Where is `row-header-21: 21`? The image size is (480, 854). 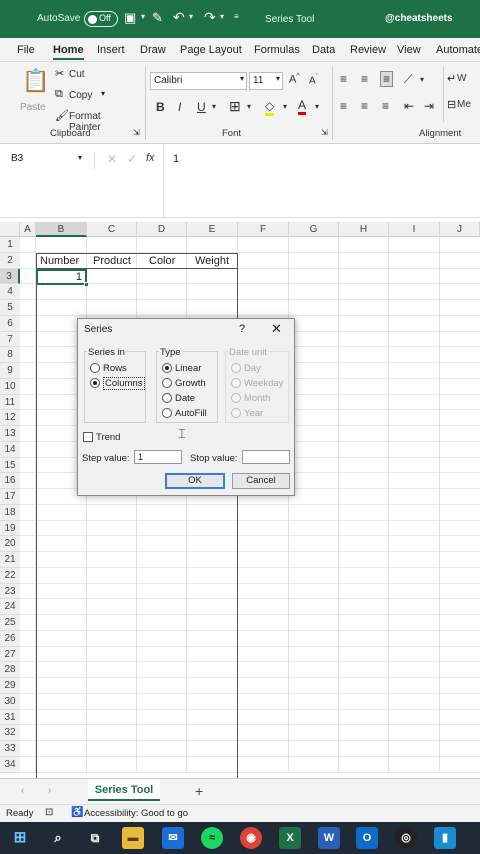
row-header-21: 21 is located at coordinates (10, 560).